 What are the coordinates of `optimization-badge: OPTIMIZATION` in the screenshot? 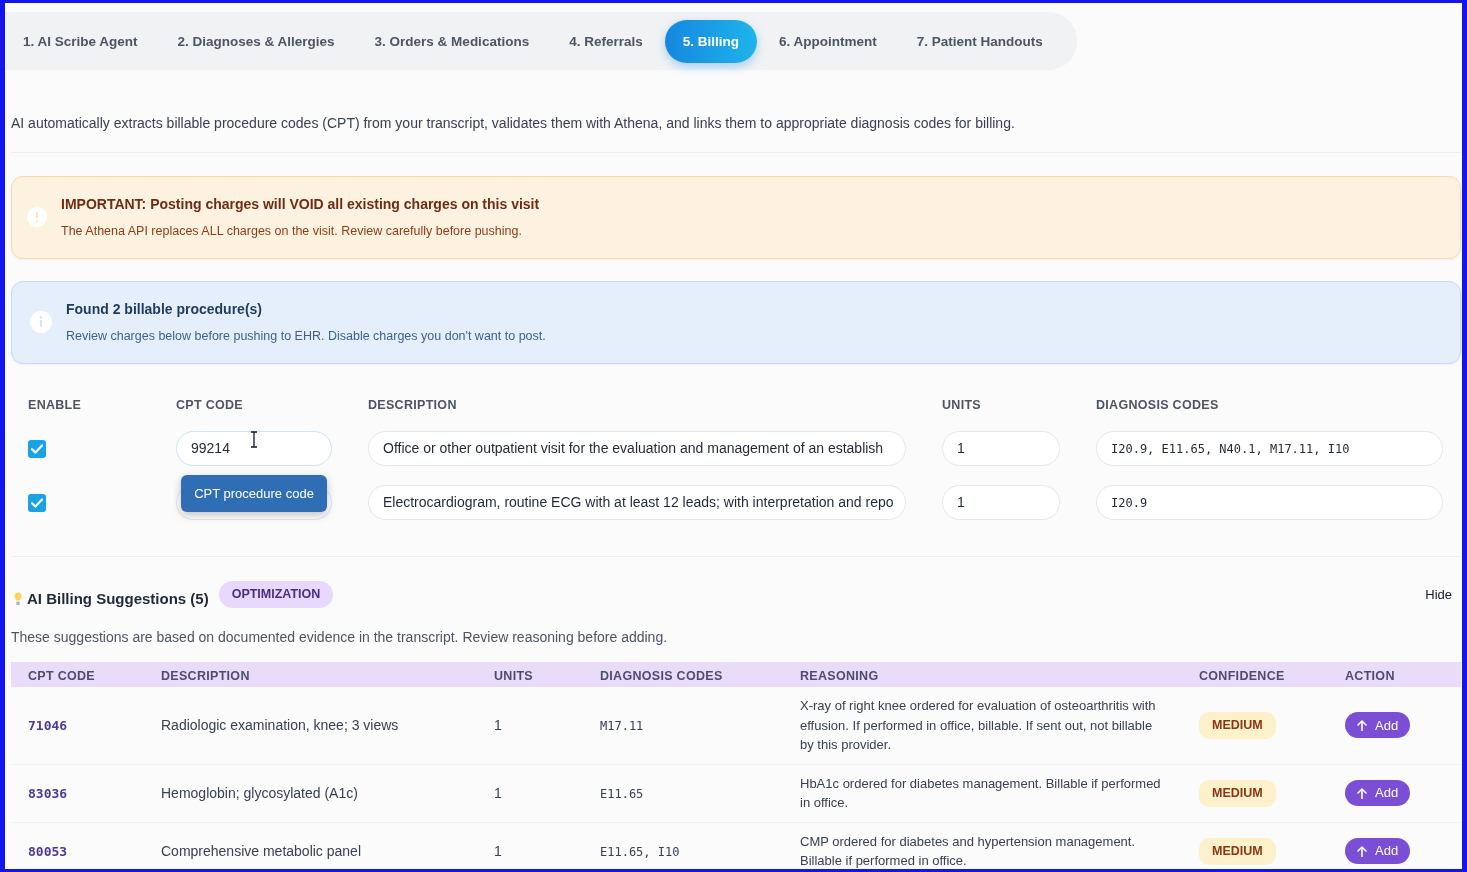 It's located at (276, 594).